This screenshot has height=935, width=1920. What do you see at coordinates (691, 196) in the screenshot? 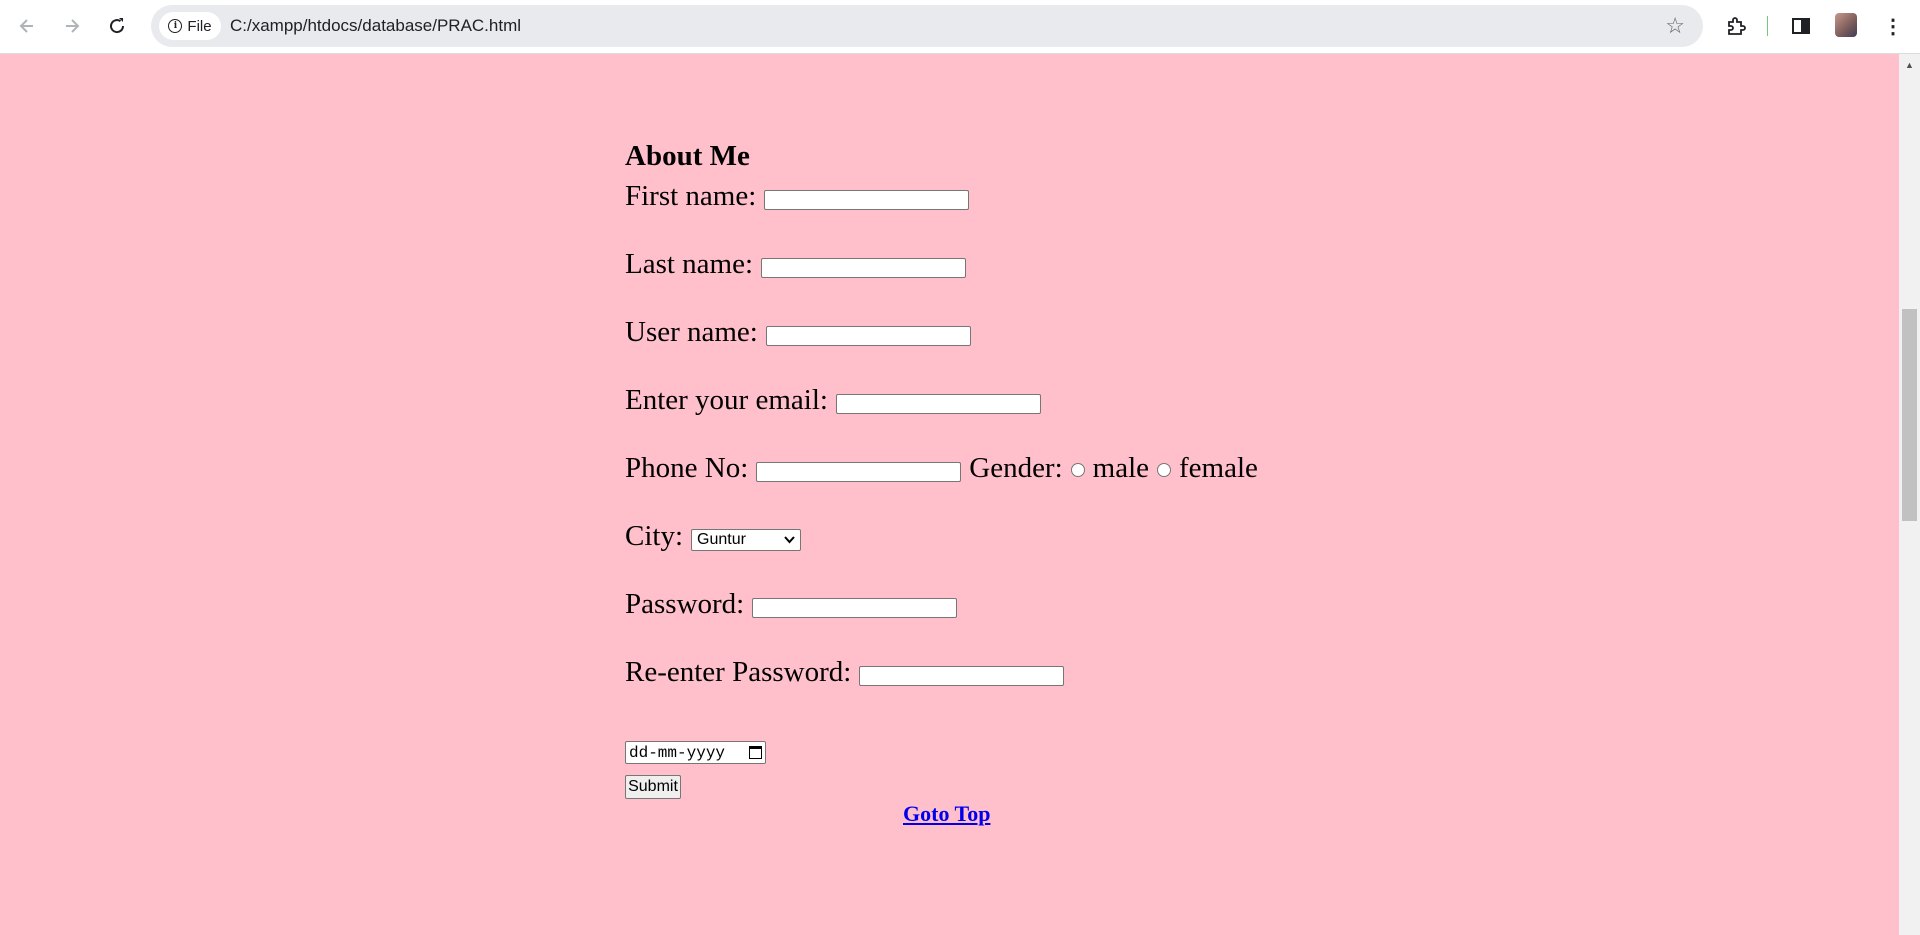
I see `first-name-label: First name:` at bounding box center [691, 196].